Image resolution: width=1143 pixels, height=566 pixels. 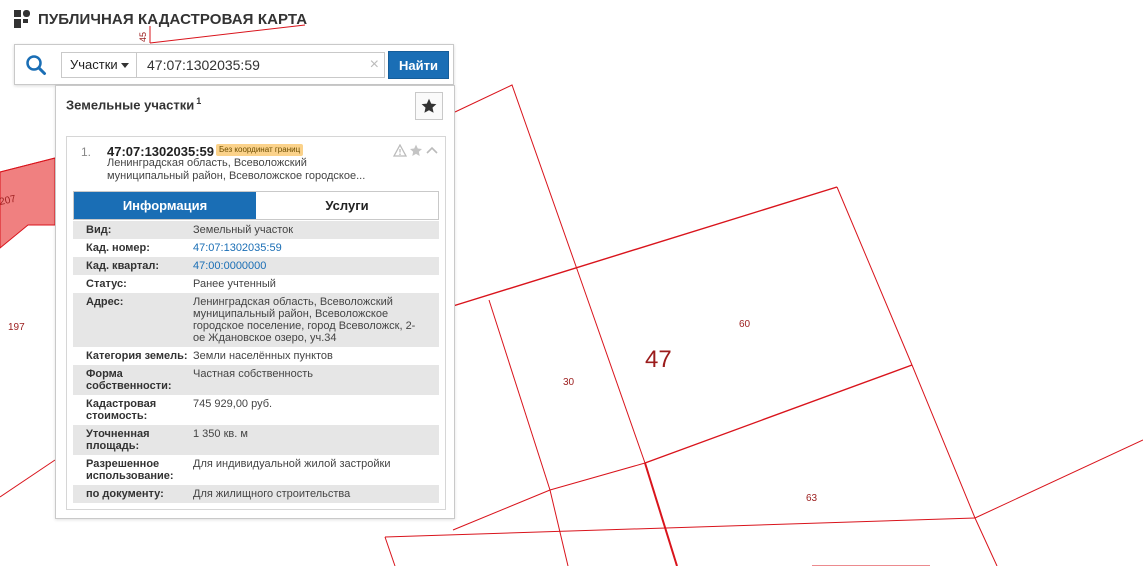 I want to click on search-type-label: Участки, so click(x=94, y=64).